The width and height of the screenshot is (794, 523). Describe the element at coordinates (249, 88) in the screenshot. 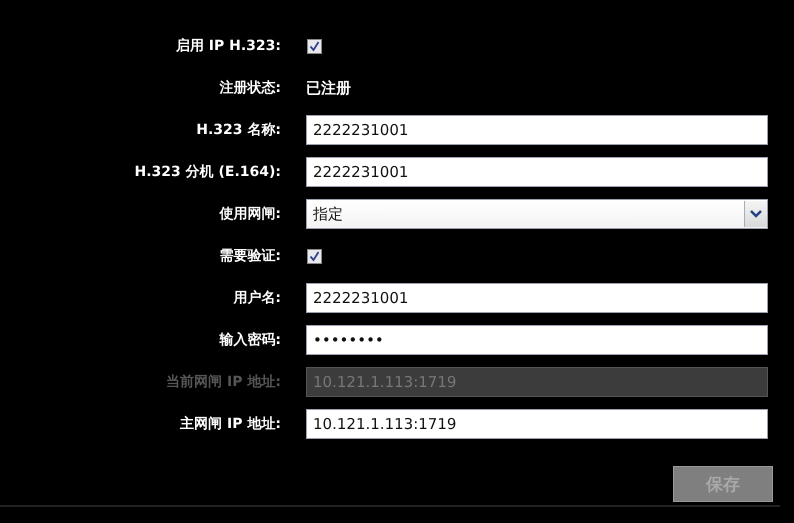

I see `field-label: 注册状态:` at that location.